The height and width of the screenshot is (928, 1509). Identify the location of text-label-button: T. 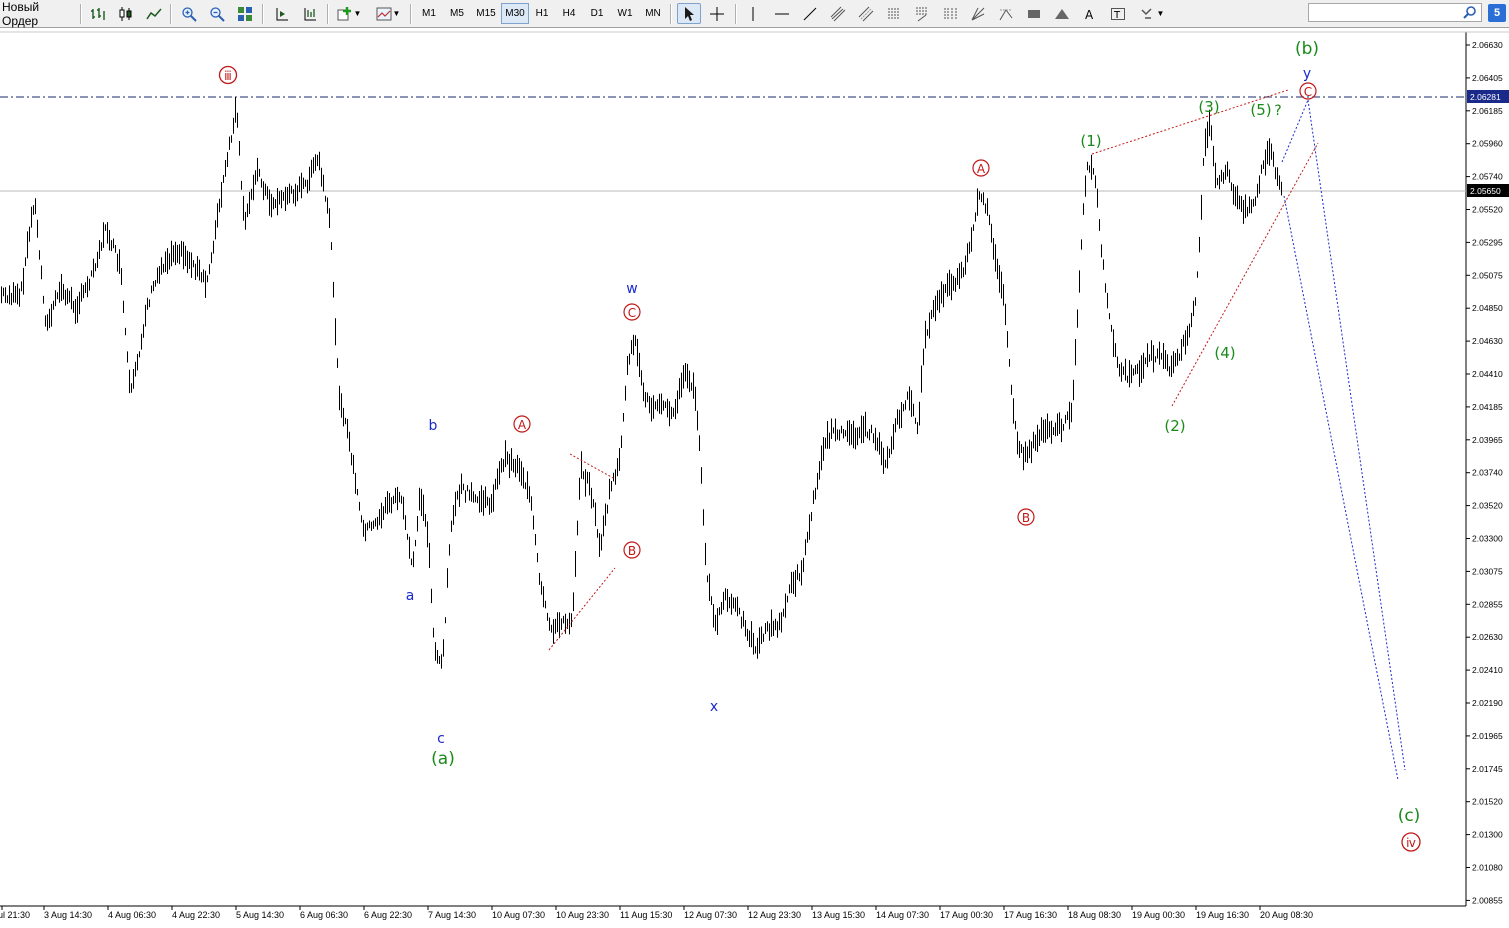
(1118, 13).